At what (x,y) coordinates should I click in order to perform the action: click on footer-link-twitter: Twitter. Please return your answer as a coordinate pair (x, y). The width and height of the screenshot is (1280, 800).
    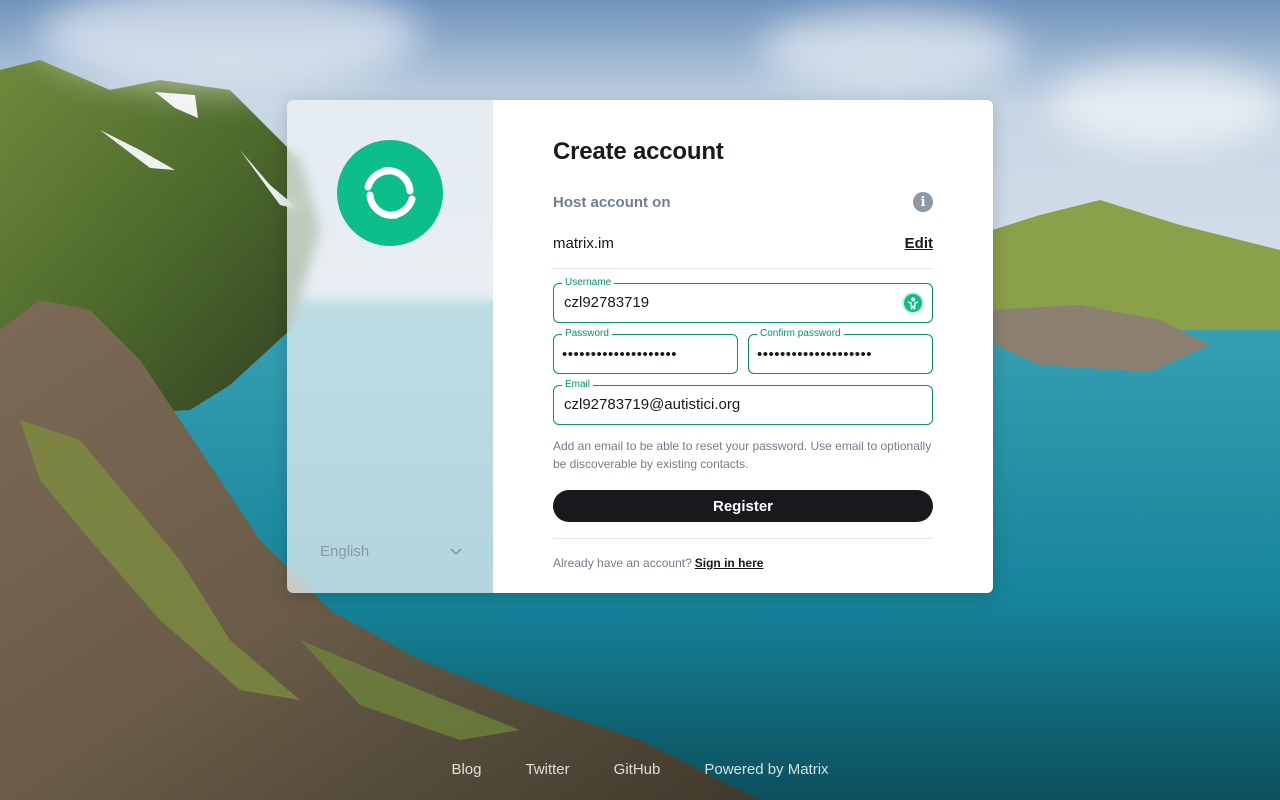
    Looking at the image, I should click on (547, 769).